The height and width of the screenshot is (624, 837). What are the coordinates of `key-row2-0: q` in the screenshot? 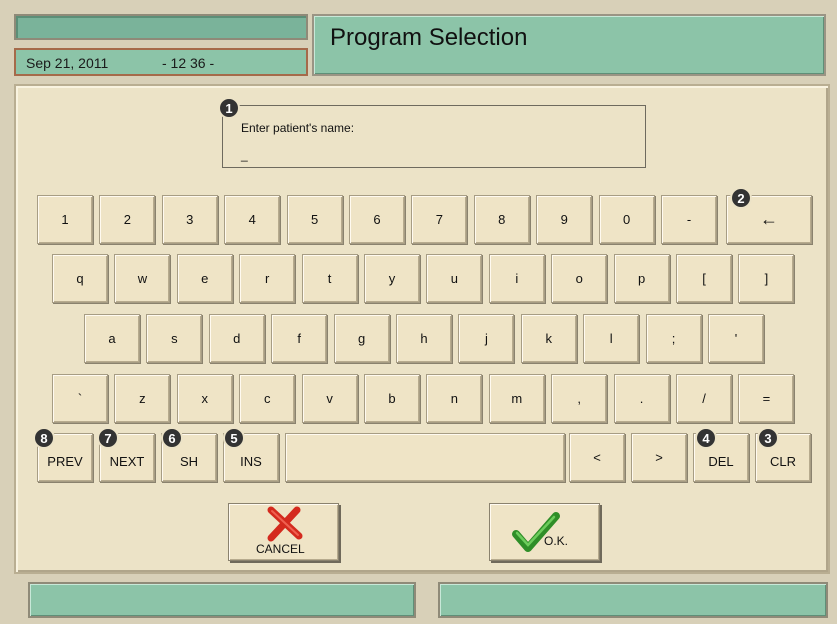 It's located at (80, 278).